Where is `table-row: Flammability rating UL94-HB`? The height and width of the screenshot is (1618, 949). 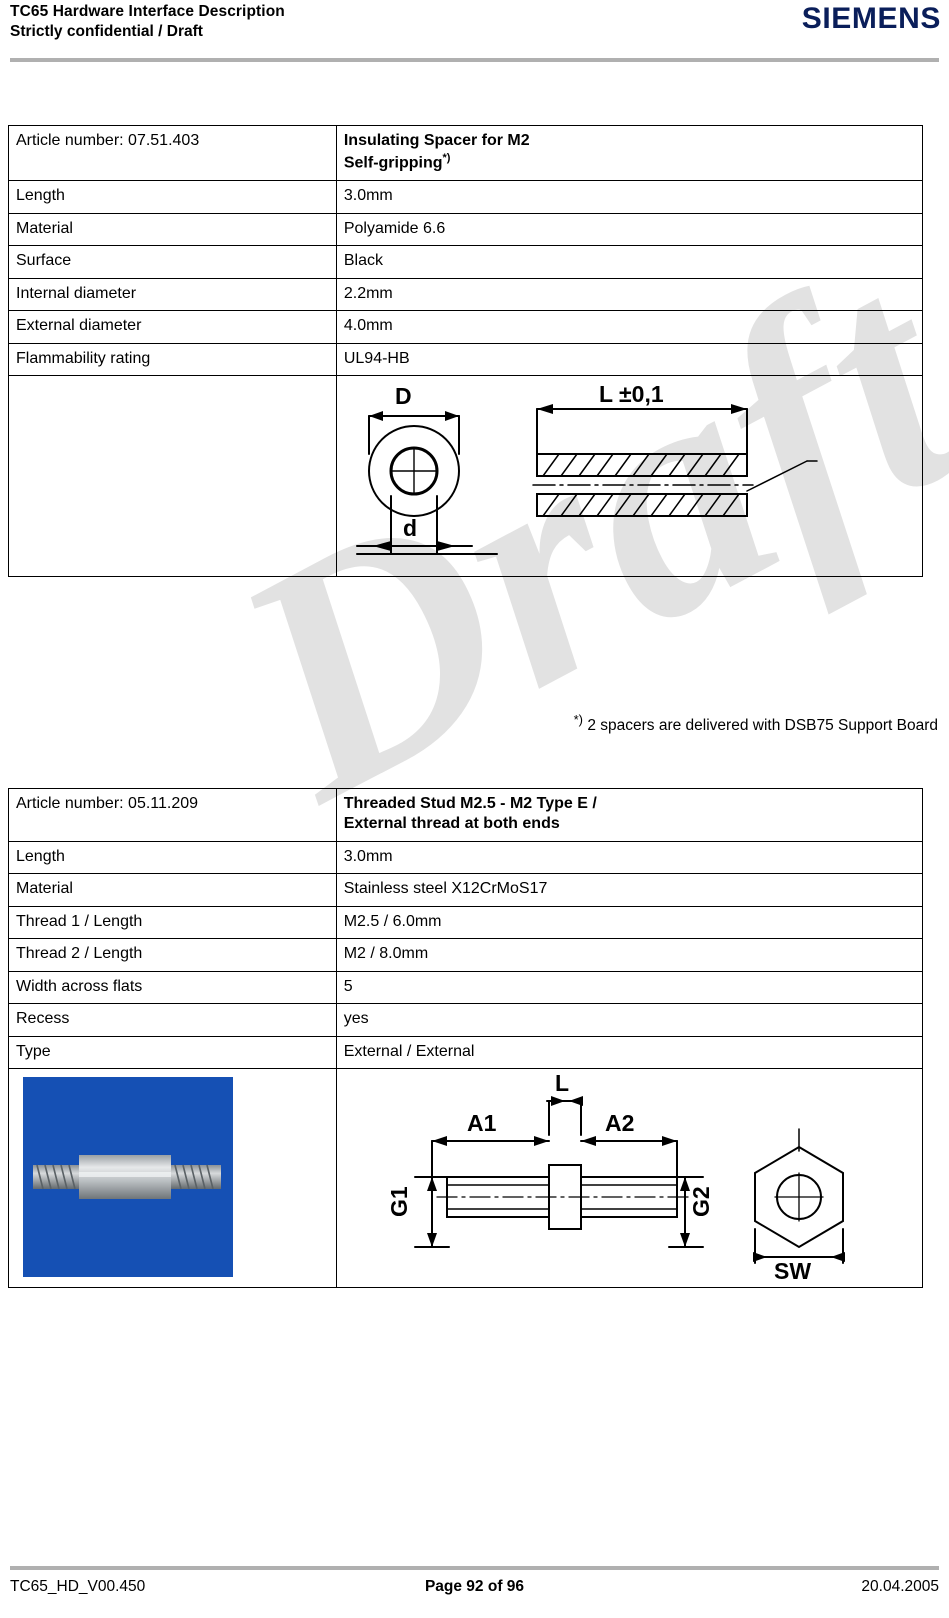
table-row: Flammability rating UL94-HB is located at coordinates (466, 359).